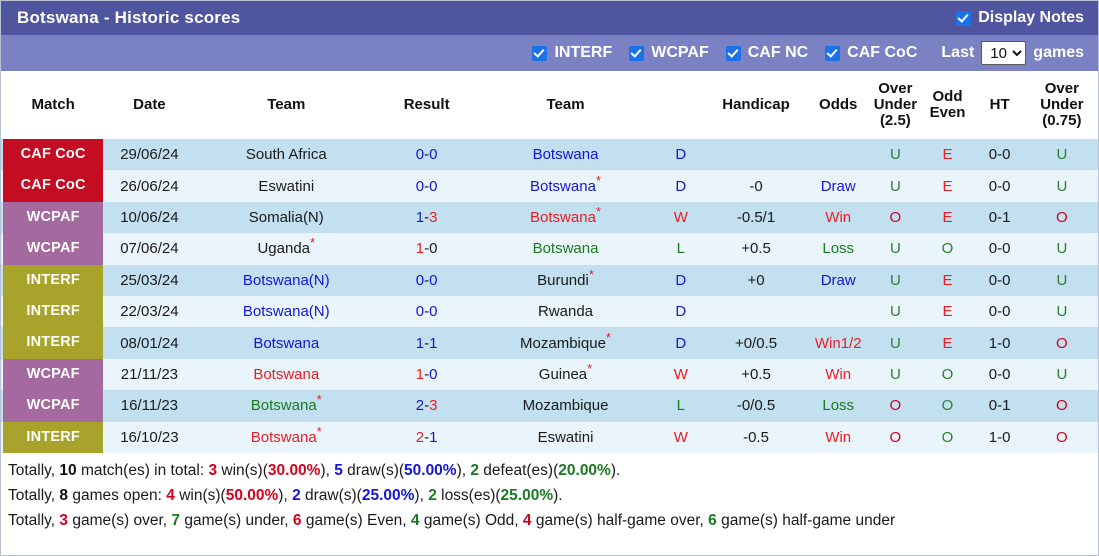 The width and height of the screenshot is (1099, 556). Describe the element at coordinates (286, 105) in the screenshot. I see `col-header-team-home: Team` at that location.